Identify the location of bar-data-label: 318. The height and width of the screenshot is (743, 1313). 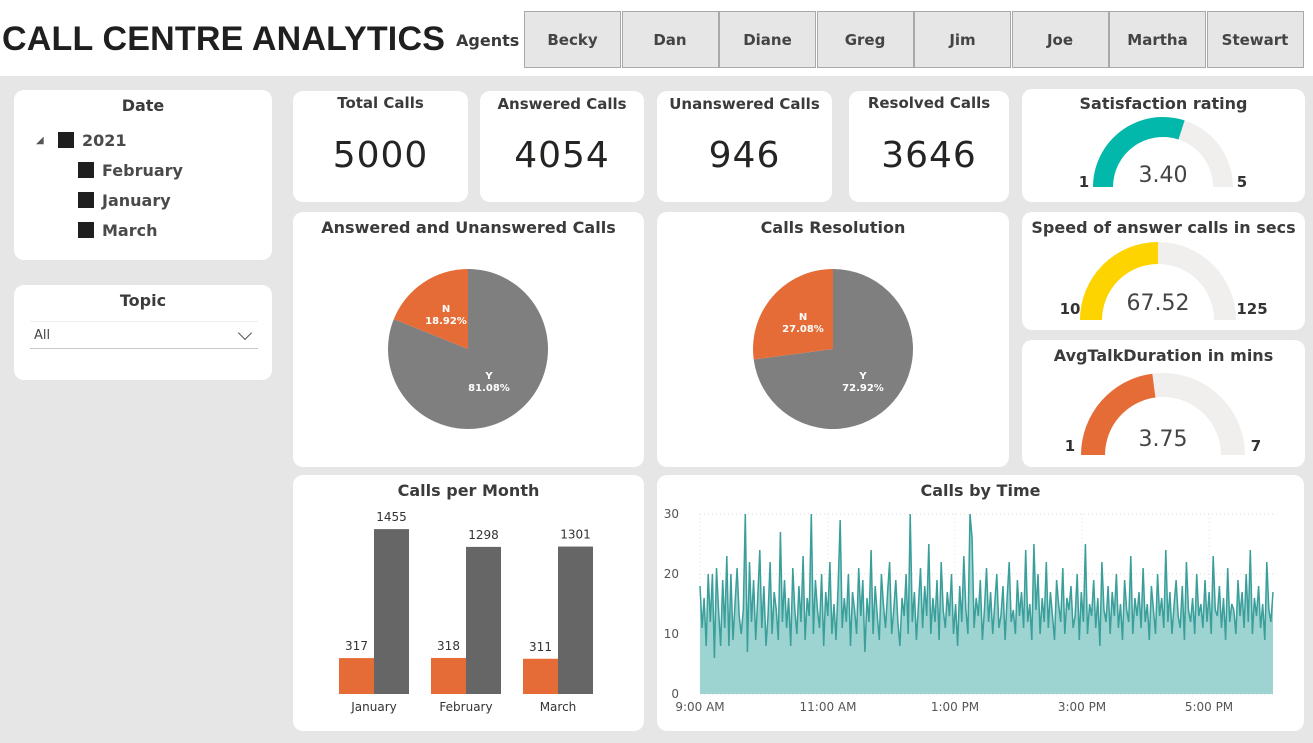
(448, 646).